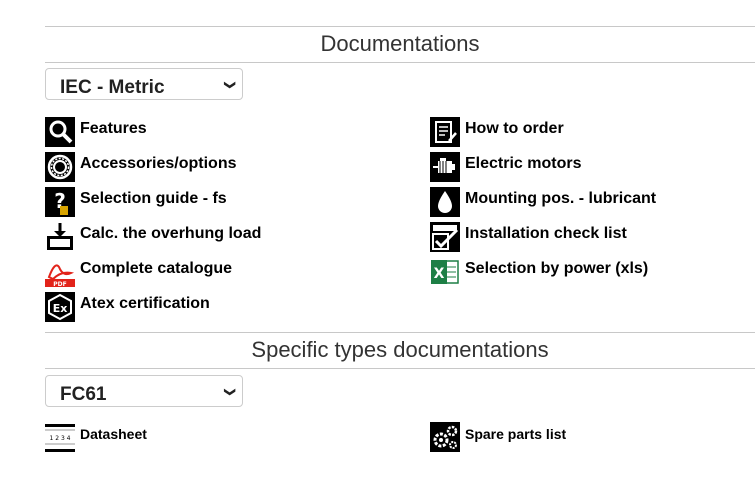 This screenshot has width=755, height=481. I want to click on doc-link-spare-parts: Spare parts list, so click(498, 438).